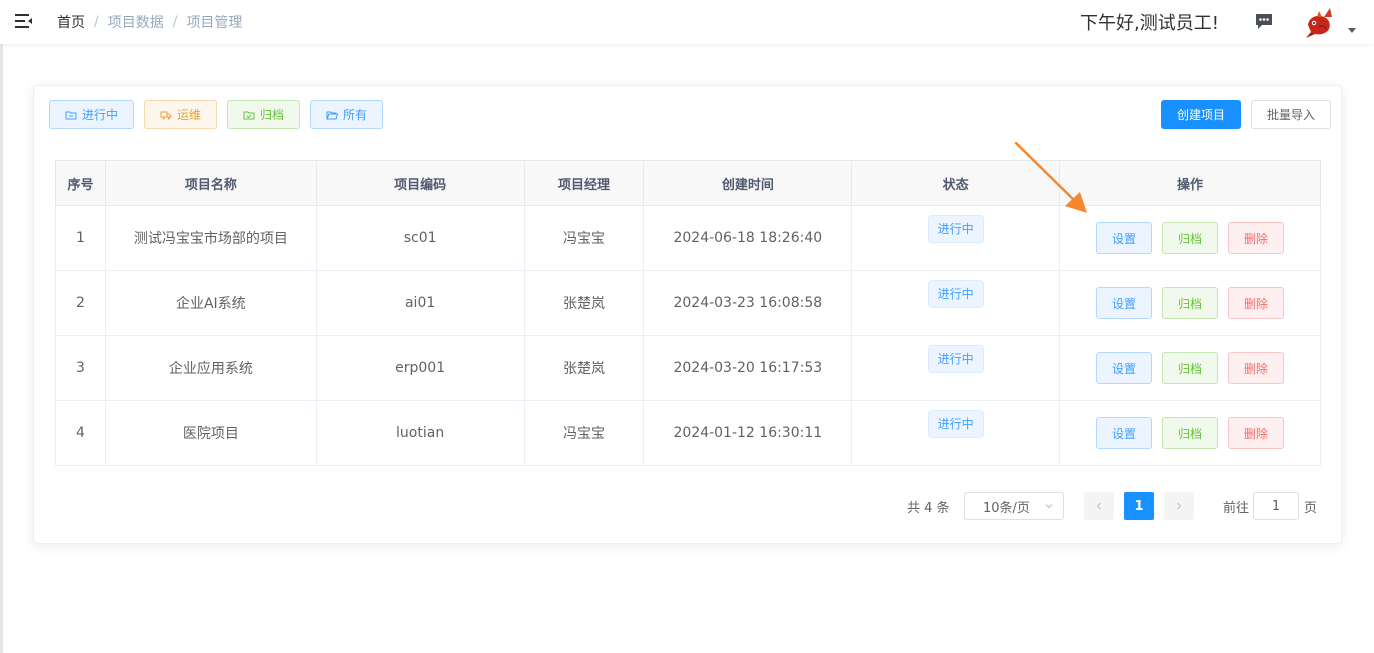 This screenshot has width=1374, height=653. I want to click on chevron-down-icon, so click(1049, 506).